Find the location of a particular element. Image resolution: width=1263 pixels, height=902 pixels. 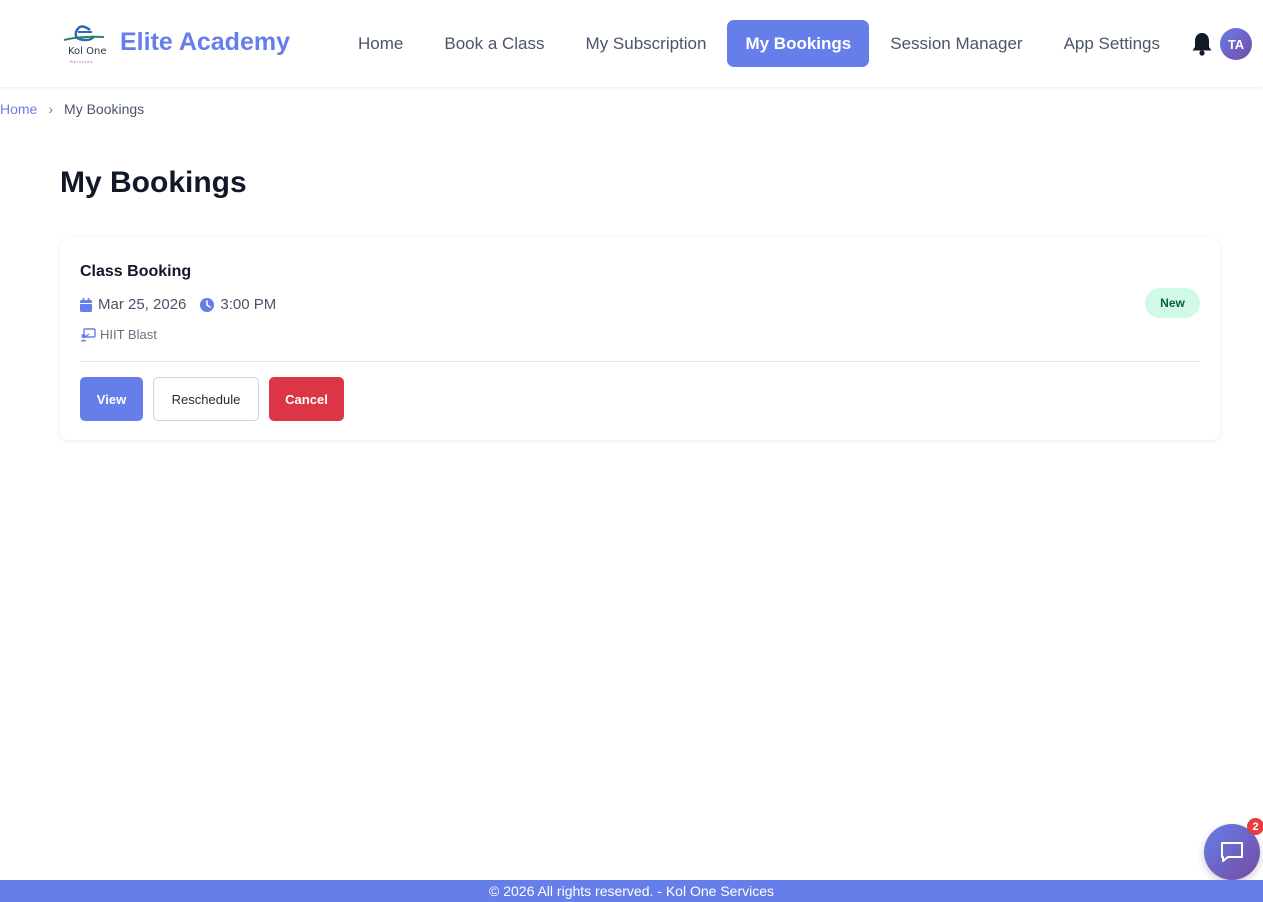

brand: Kol One Services Elite Academy is located at coordinates (175, 42).